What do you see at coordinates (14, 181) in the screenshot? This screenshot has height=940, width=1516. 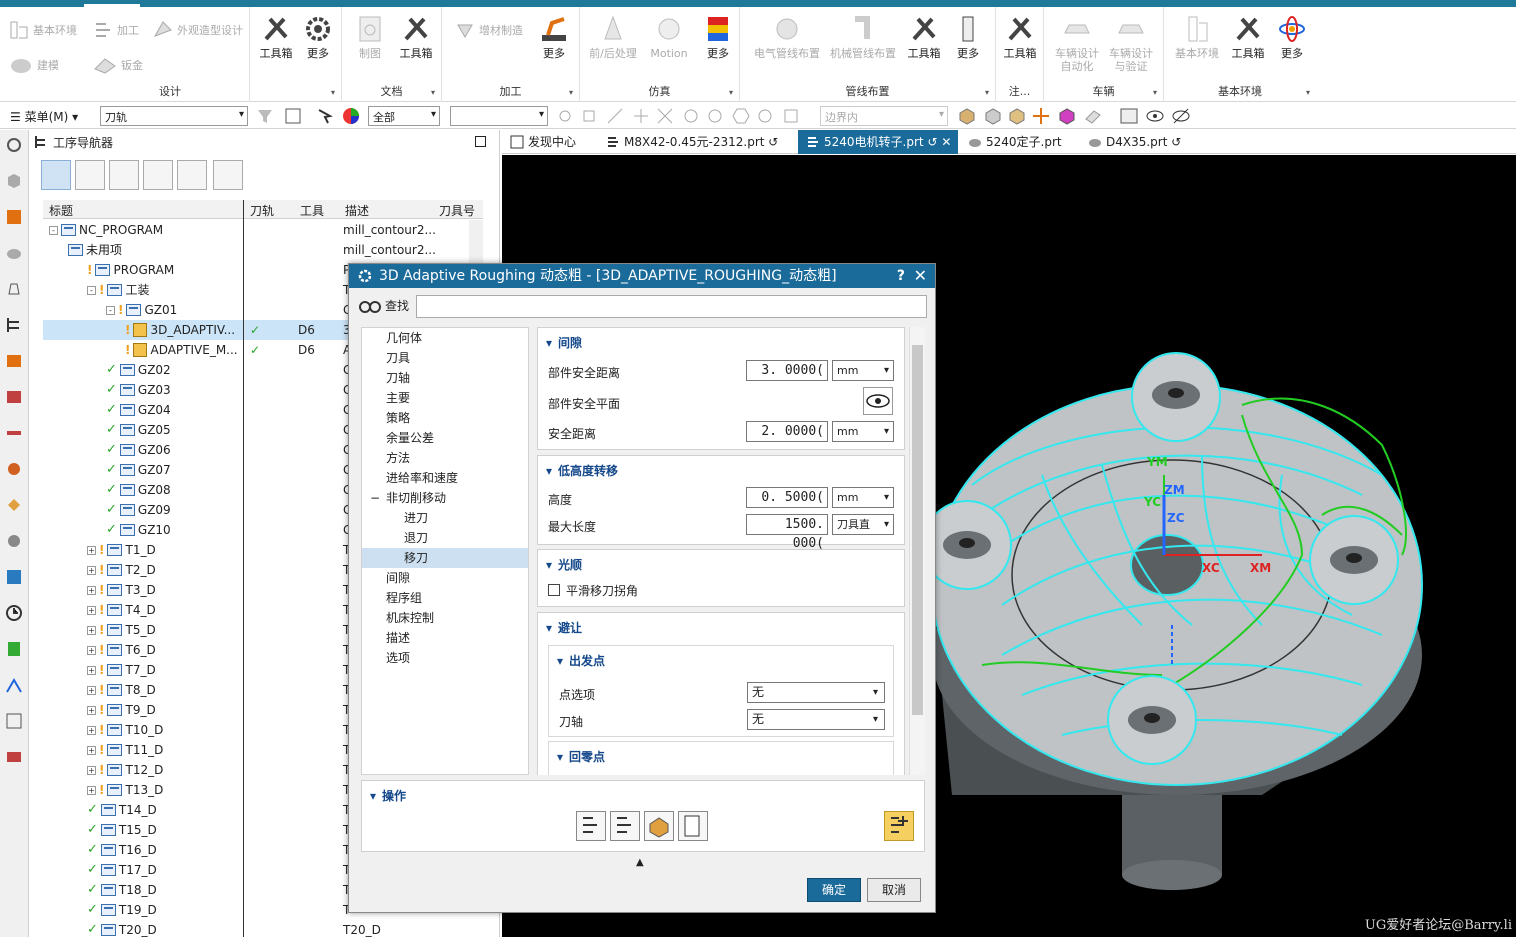 I see `part-navigator-icon` at bounding box center [14, 181].